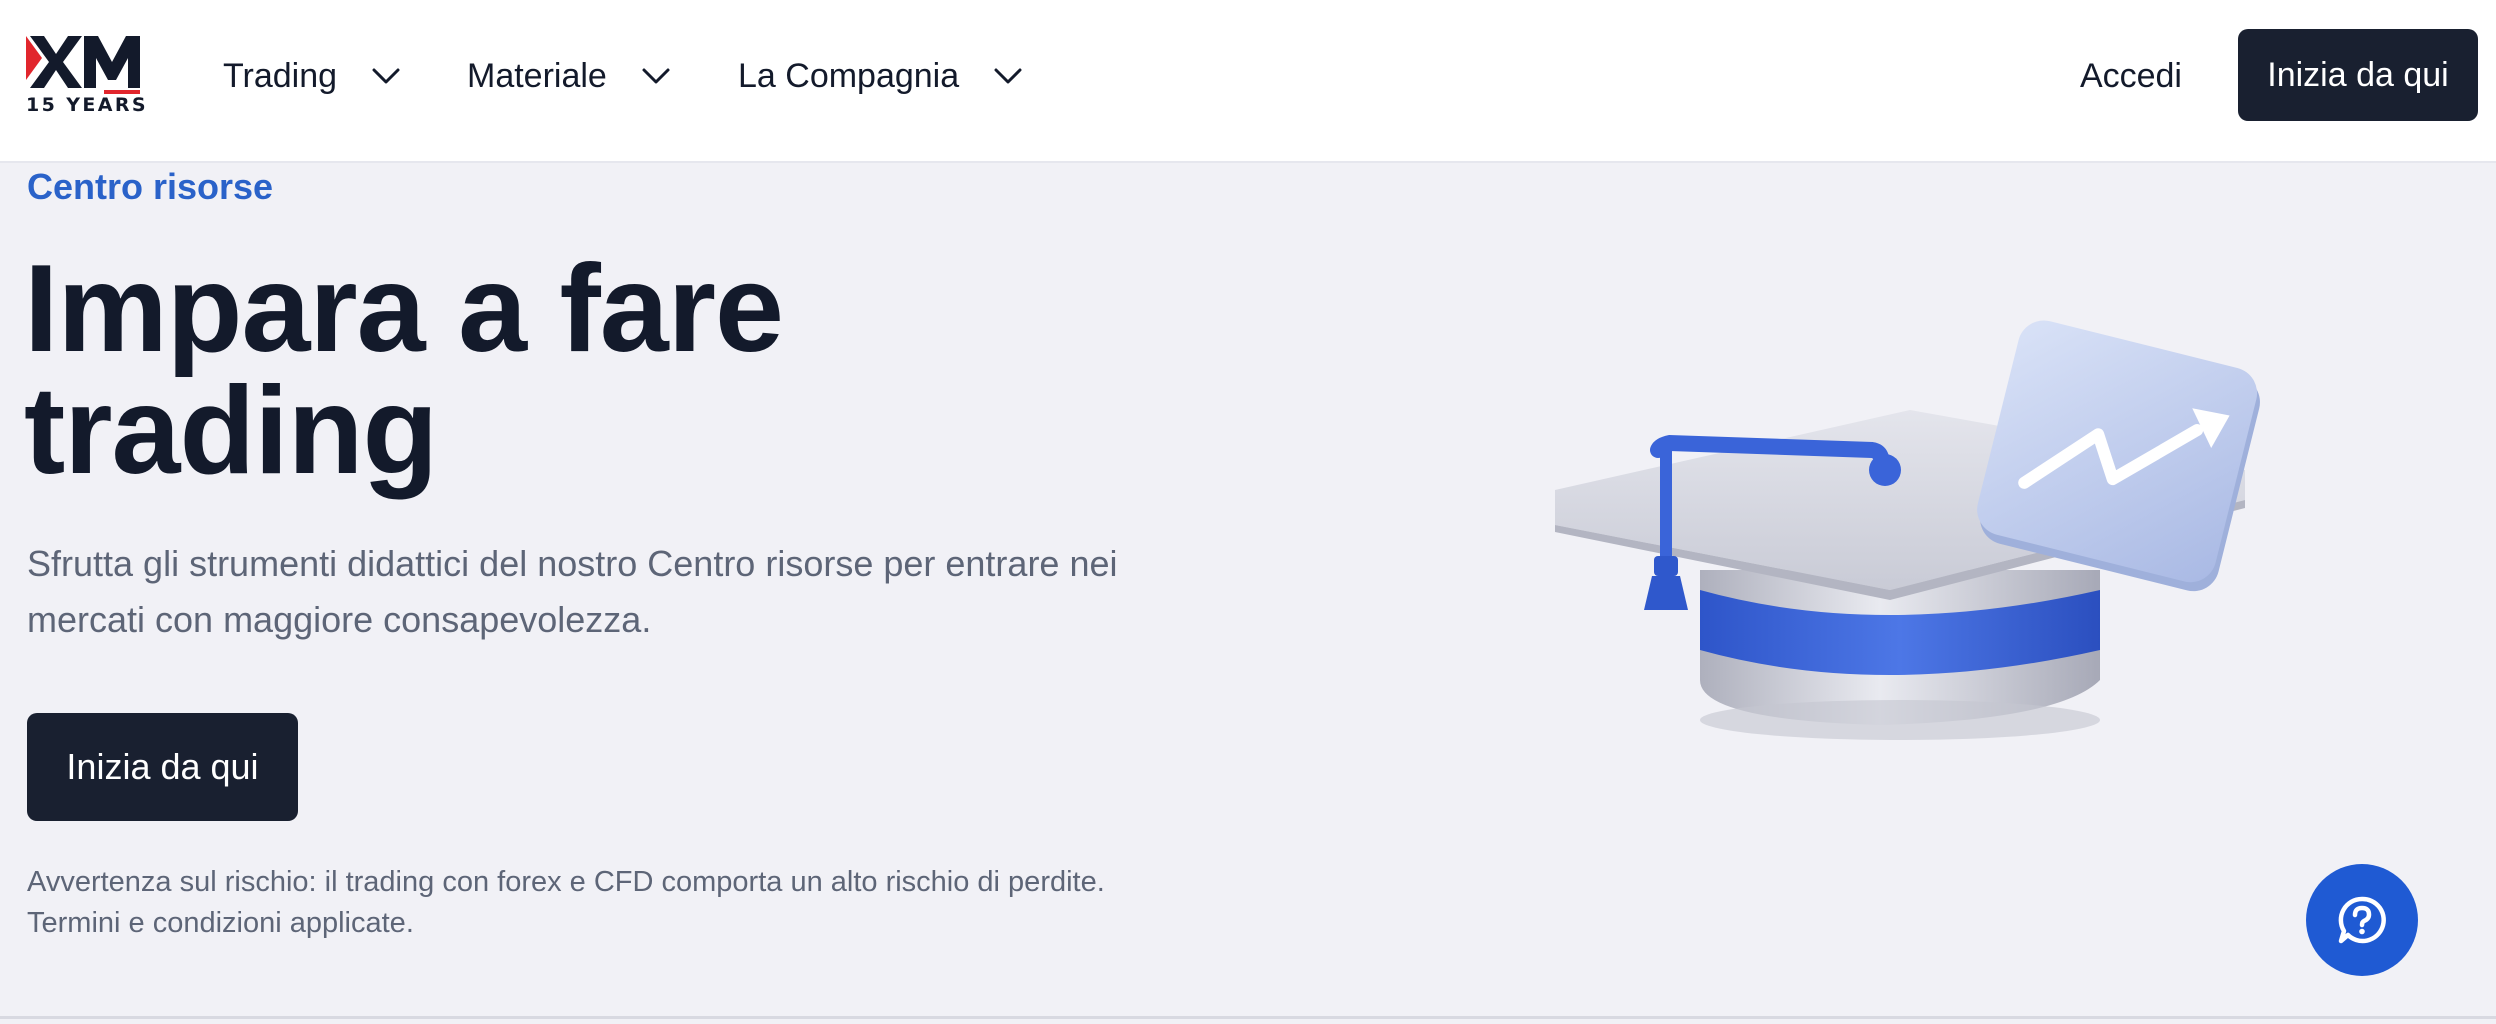  I want to click on nav-materiale-label: Materiale, so click(537, 75).